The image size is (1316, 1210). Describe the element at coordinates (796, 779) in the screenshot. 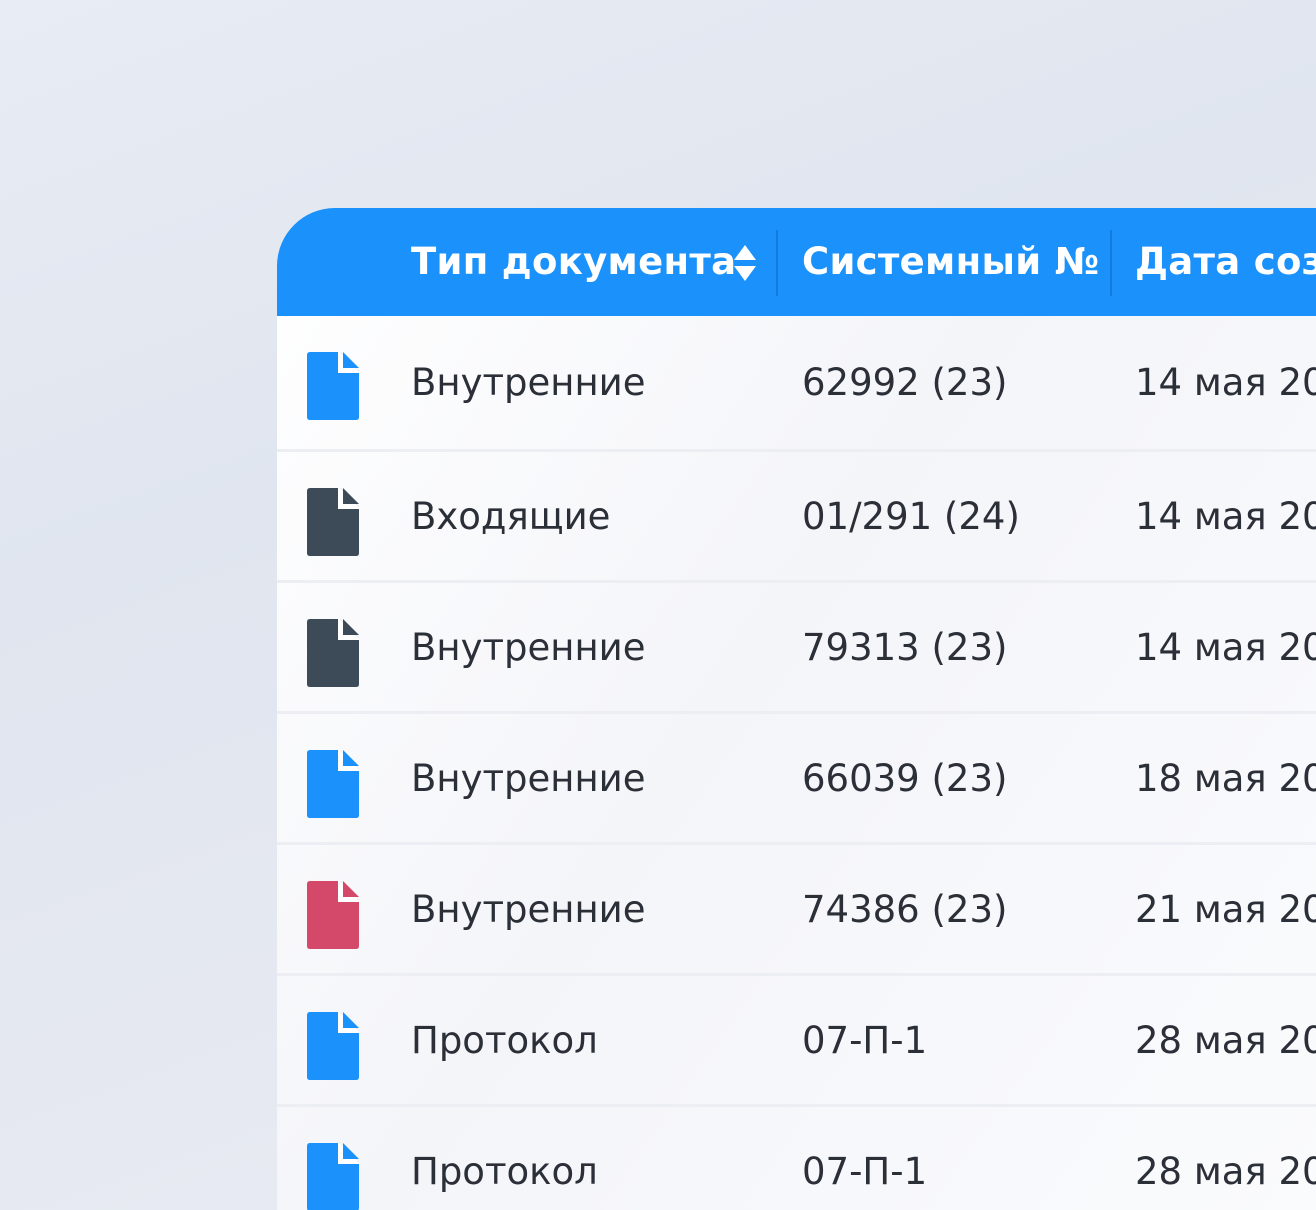

I see `table-row: Внутренние 66039 (23) 18 мая 20` at that location.